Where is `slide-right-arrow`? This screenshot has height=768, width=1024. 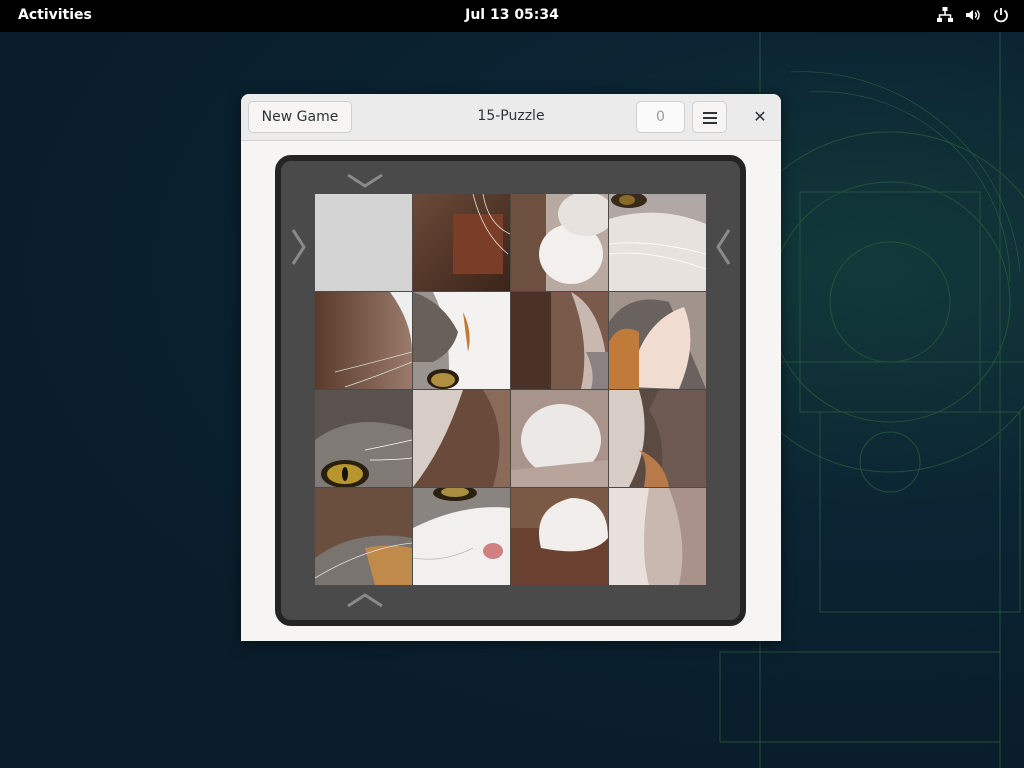 slide-right-arrow is located at coordinates (298, 247).